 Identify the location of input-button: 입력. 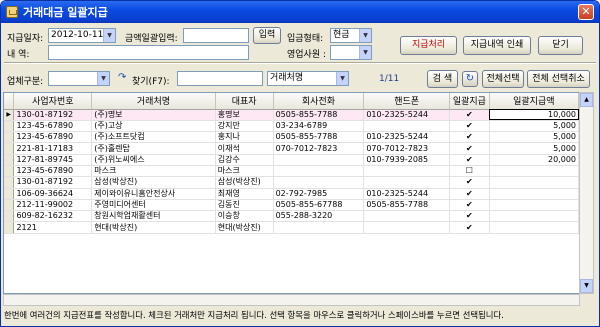
(267, 35).